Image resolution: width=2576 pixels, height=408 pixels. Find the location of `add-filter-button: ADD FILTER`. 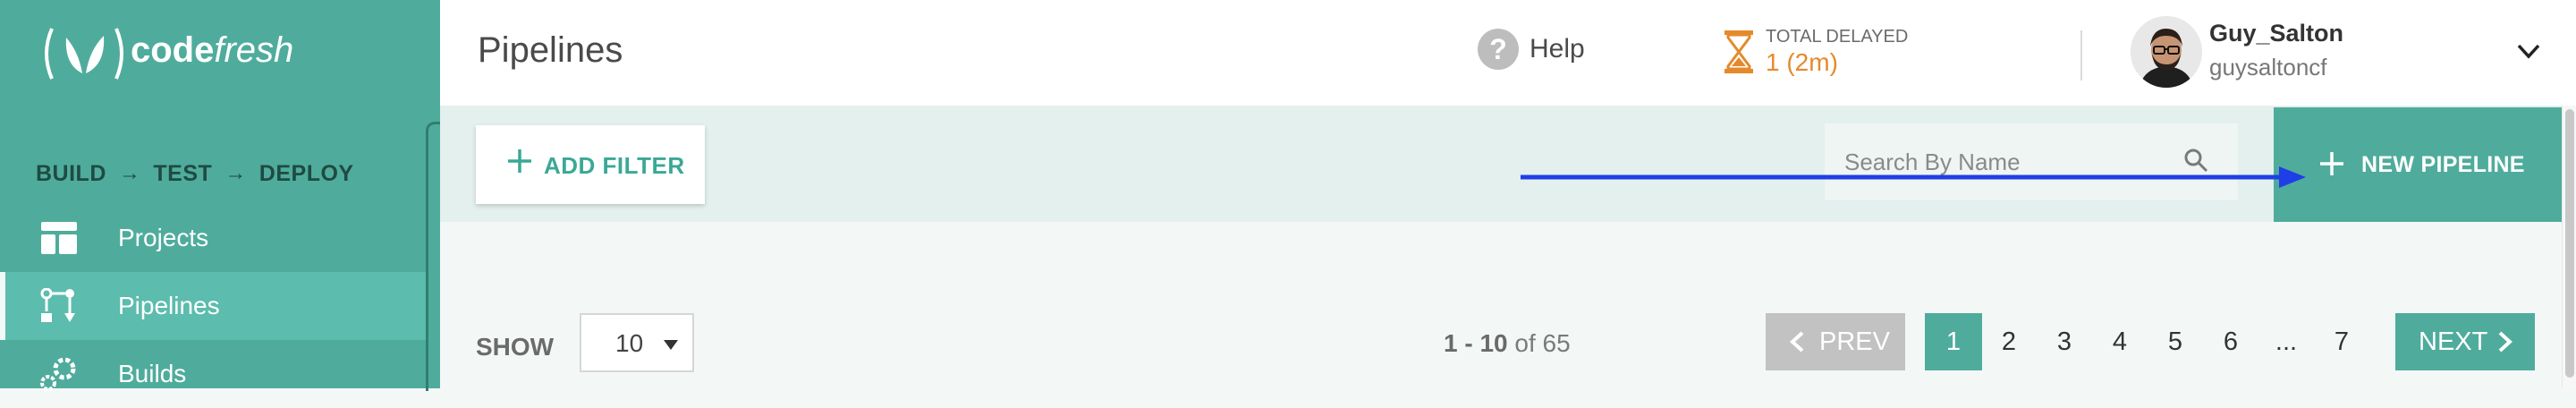

add-filter-button: ADD FILTER is located at coordinates (590, 164).